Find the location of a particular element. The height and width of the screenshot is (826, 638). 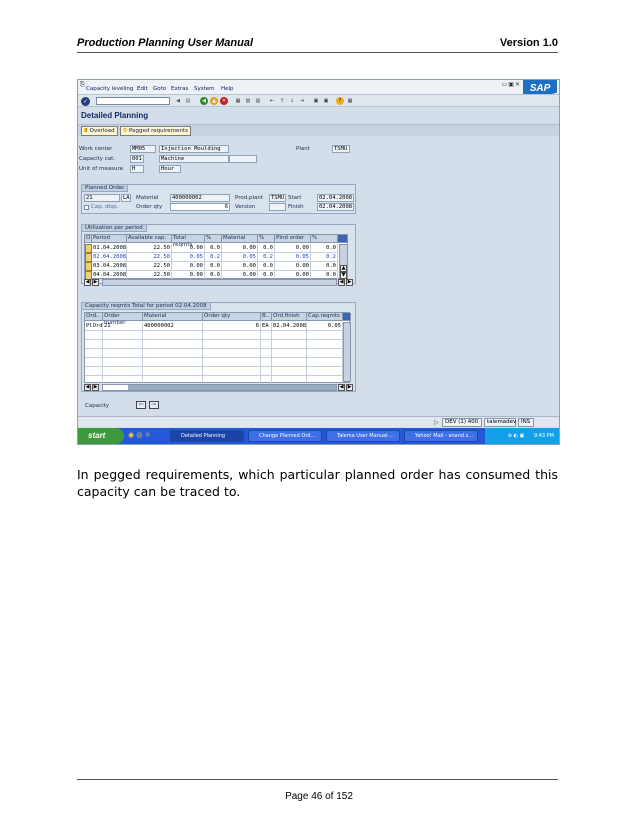

scroll-down-icon: ▼ is located at coordinates (343, 275).